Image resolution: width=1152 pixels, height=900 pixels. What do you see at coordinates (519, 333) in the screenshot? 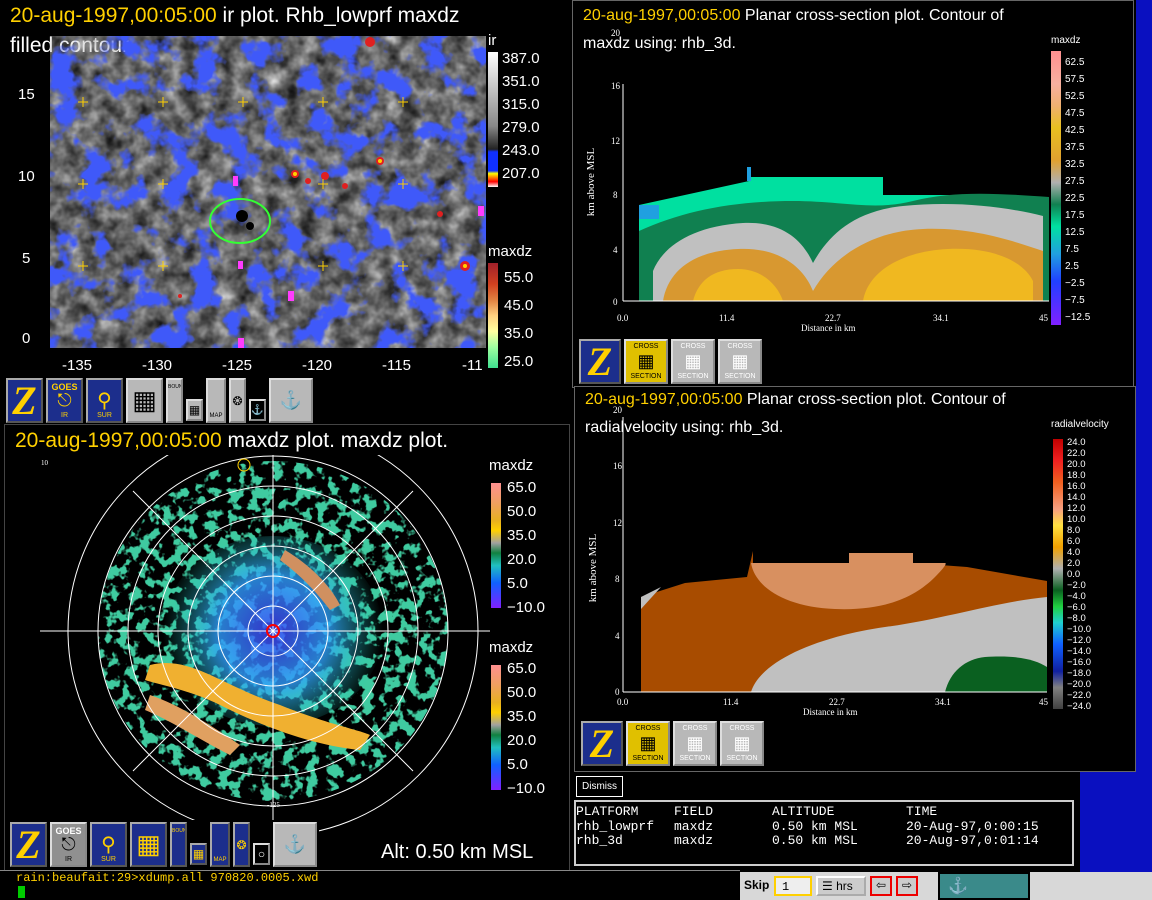
I see `ir-maxdz-cb-value: 35.0` at bounding box center [519, 333].